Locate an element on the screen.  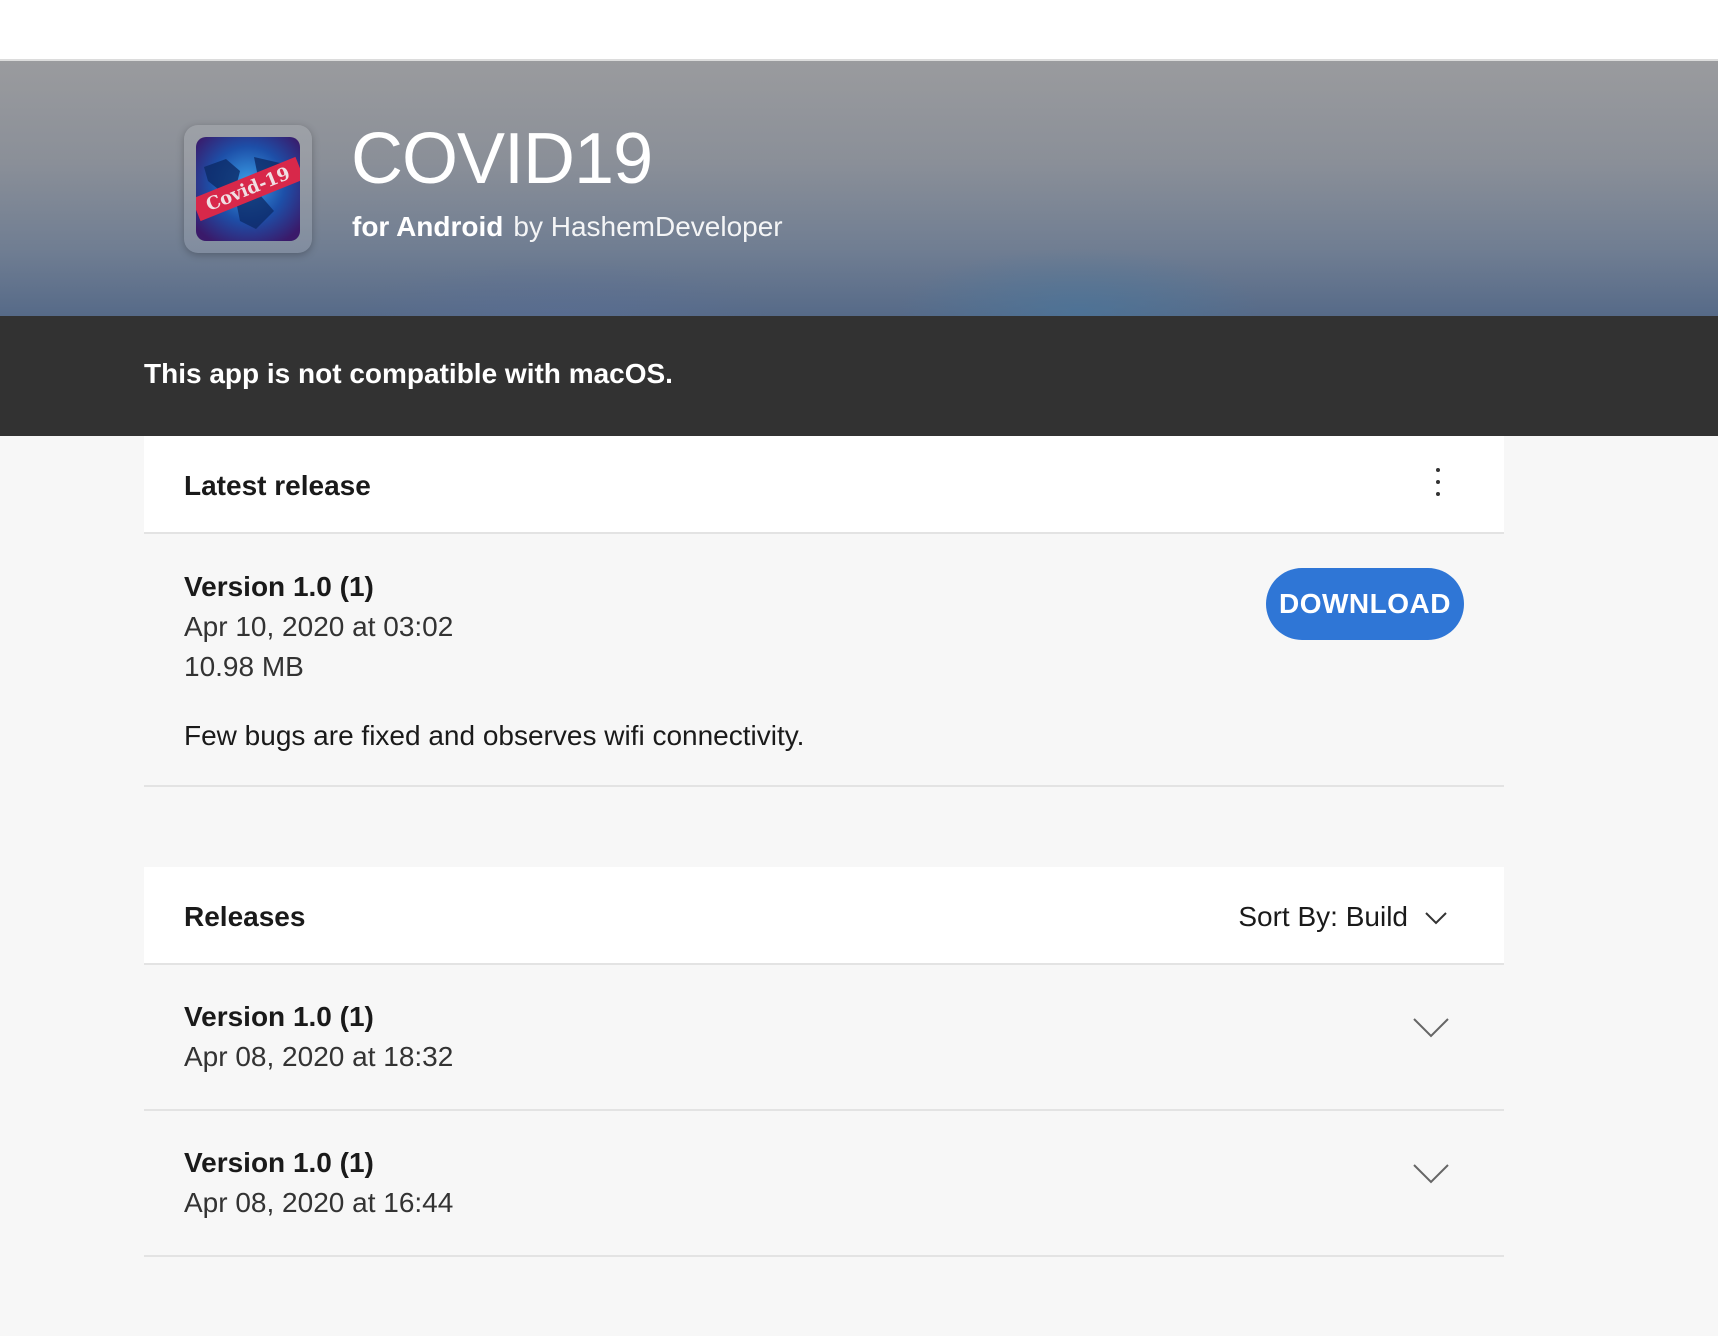
app-author: by HashemDeveloper is located at coordinates (648, 226).